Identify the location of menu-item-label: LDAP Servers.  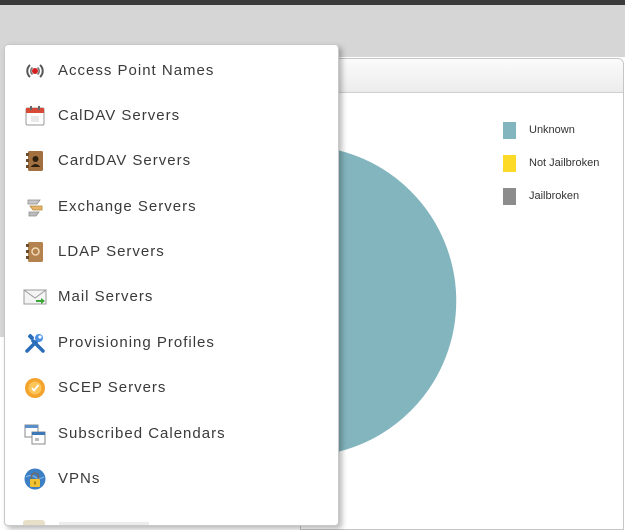
(111, 251).